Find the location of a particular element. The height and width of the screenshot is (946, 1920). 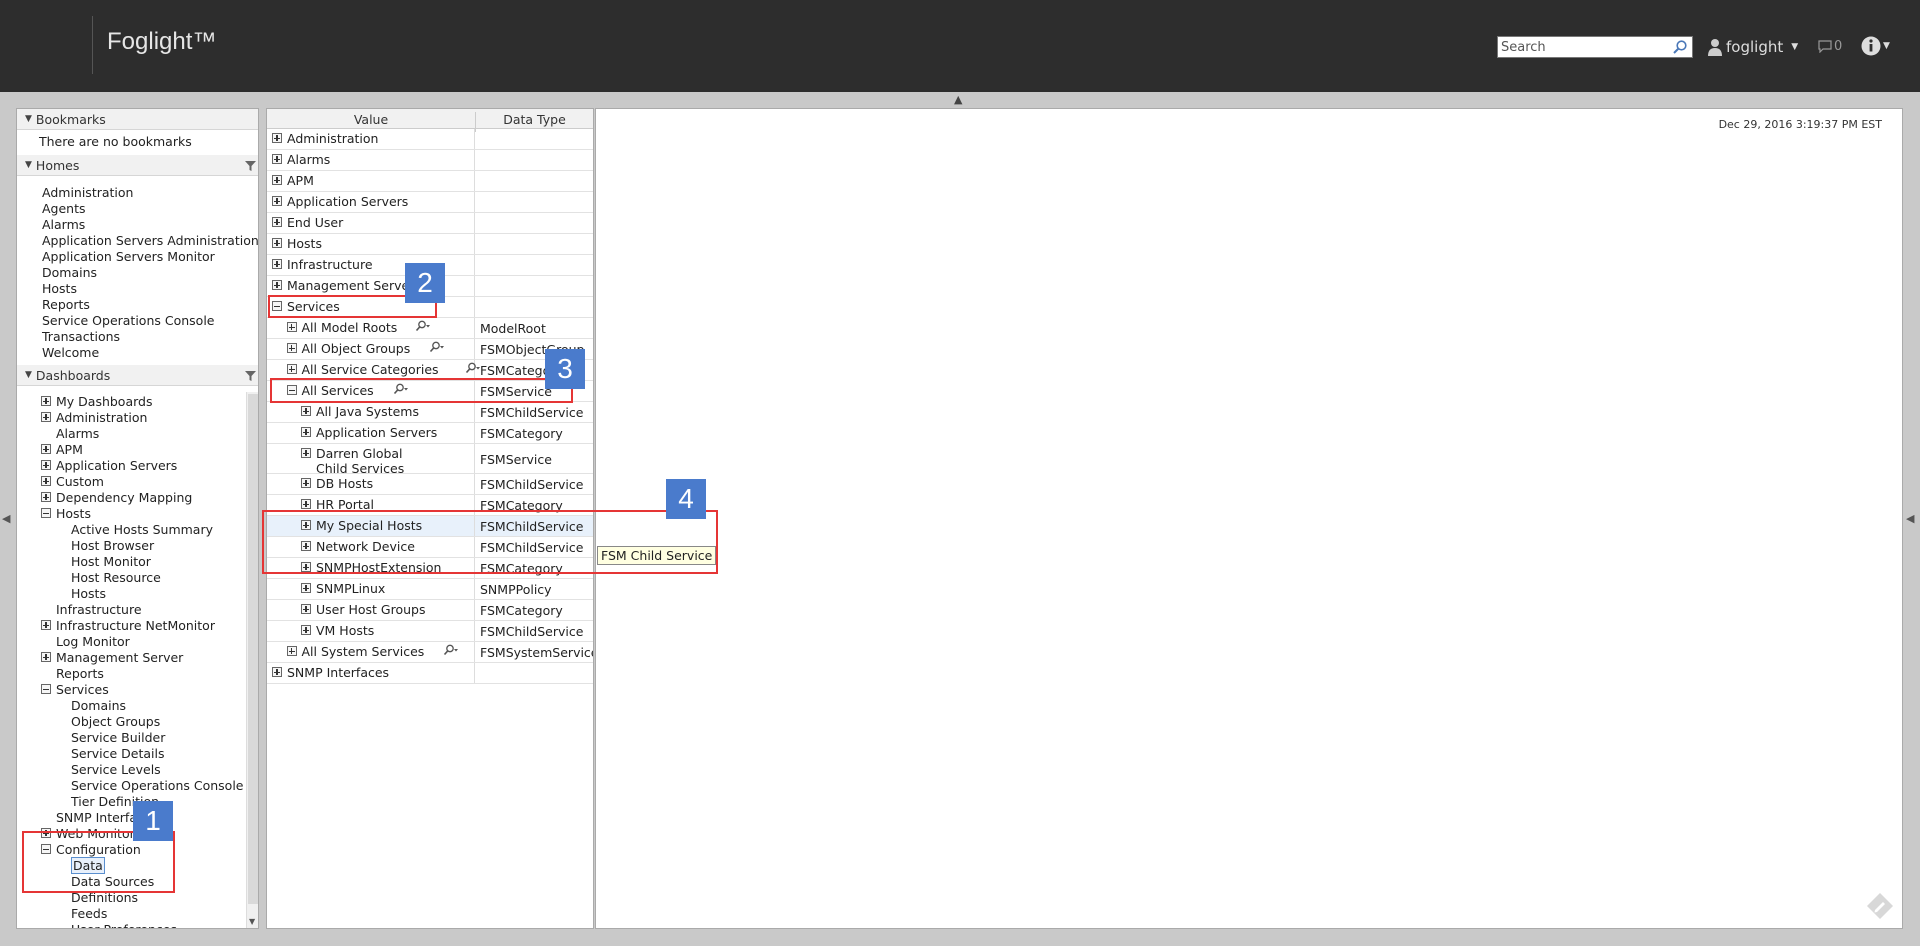

column-header-value: Value is located at coordinates (371, 119).